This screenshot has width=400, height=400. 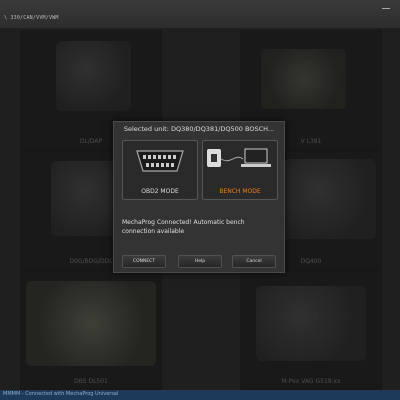 I want to click on bench-mode-option: BENCH MODE, so click(x=240, y=170).